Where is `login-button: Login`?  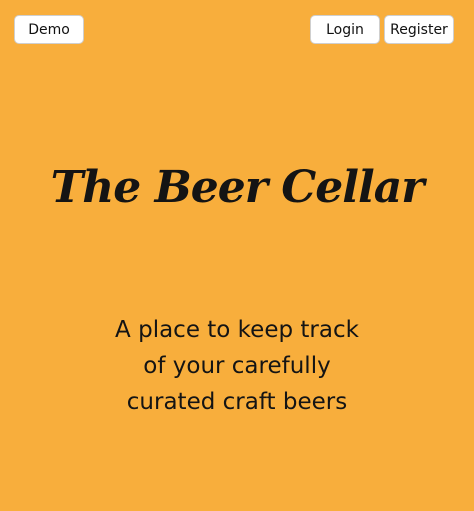 login-button: Login is located at coordinates (345, 29).